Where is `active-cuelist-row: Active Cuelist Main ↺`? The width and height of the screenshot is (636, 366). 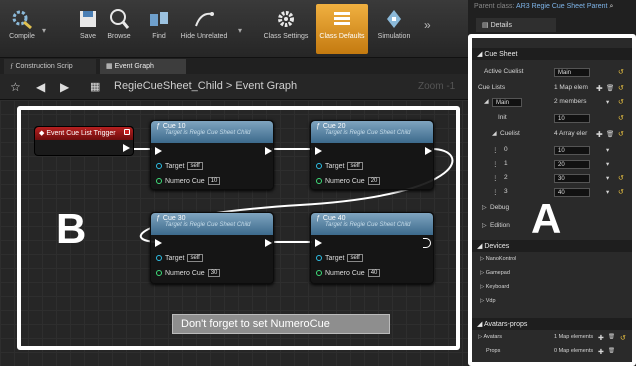 active-cuelist-row: Active Cuelist Main ↺ is located at coordinates (554, 72).